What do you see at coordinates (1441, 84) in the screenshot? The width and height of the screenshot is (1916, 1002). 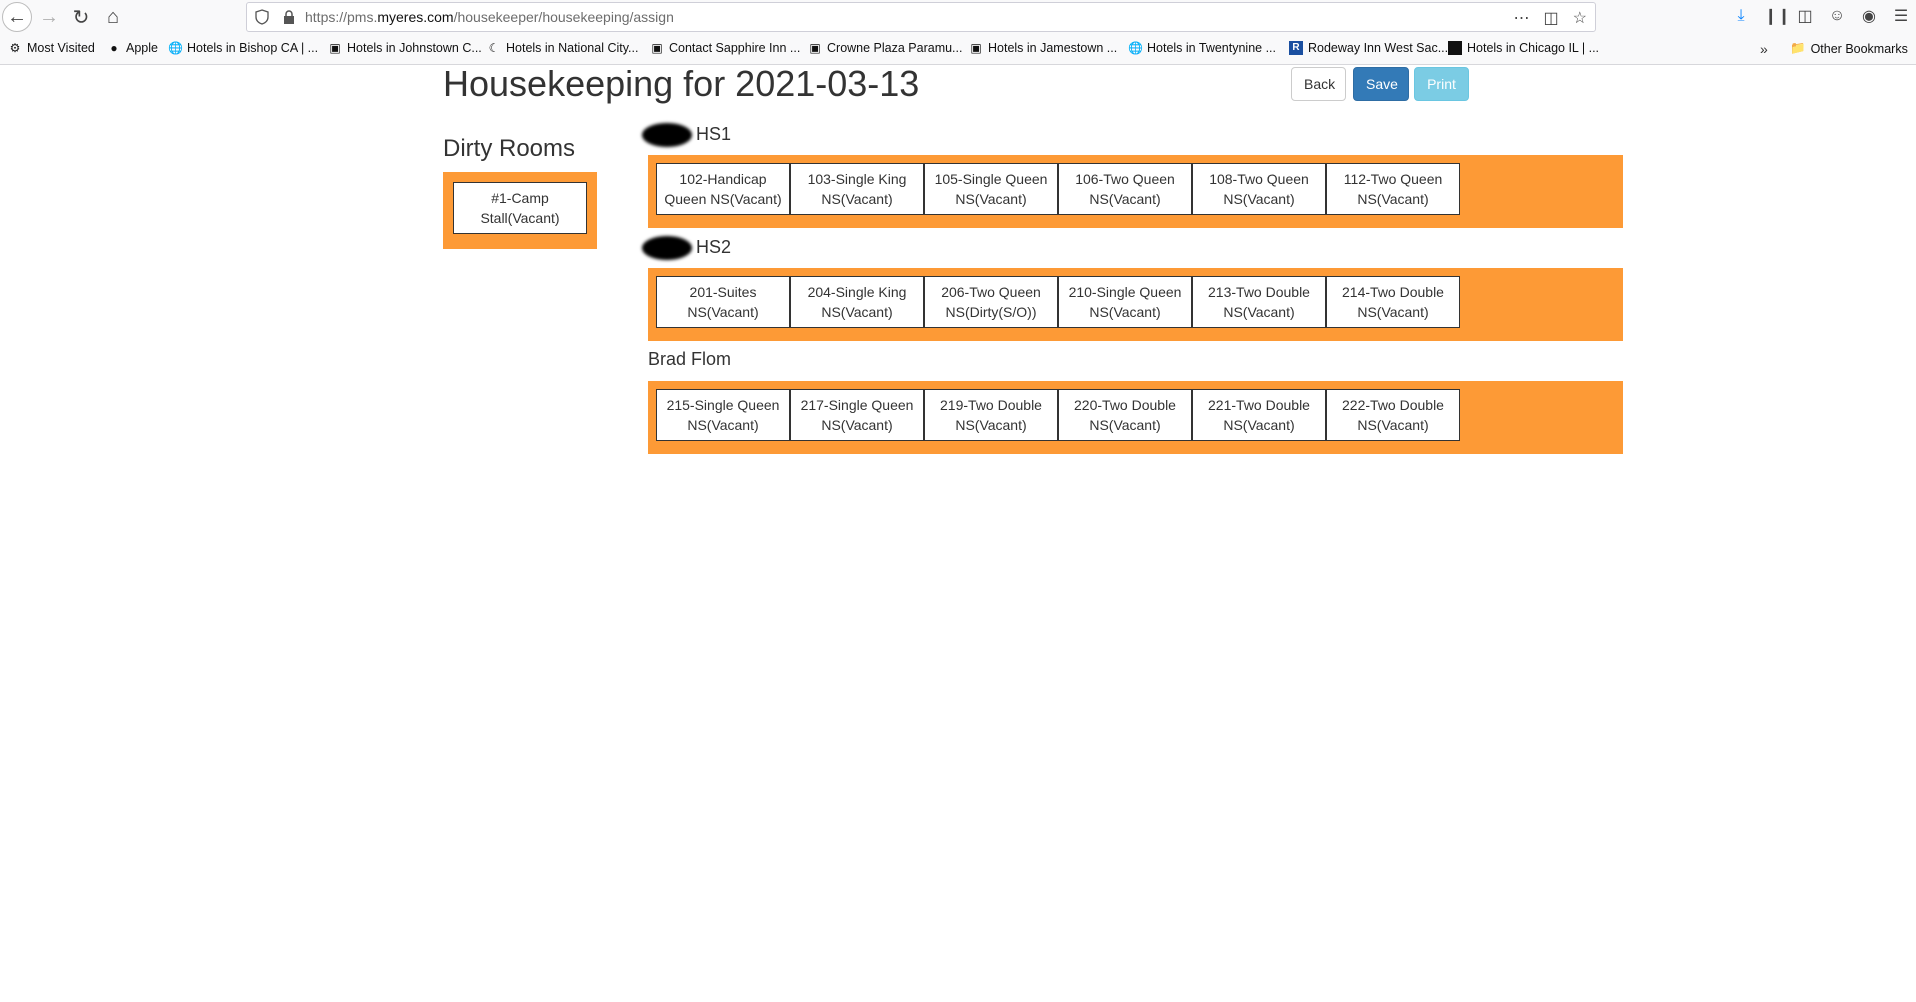 I see `print-button: Print` at bounding box center [1441, 84].